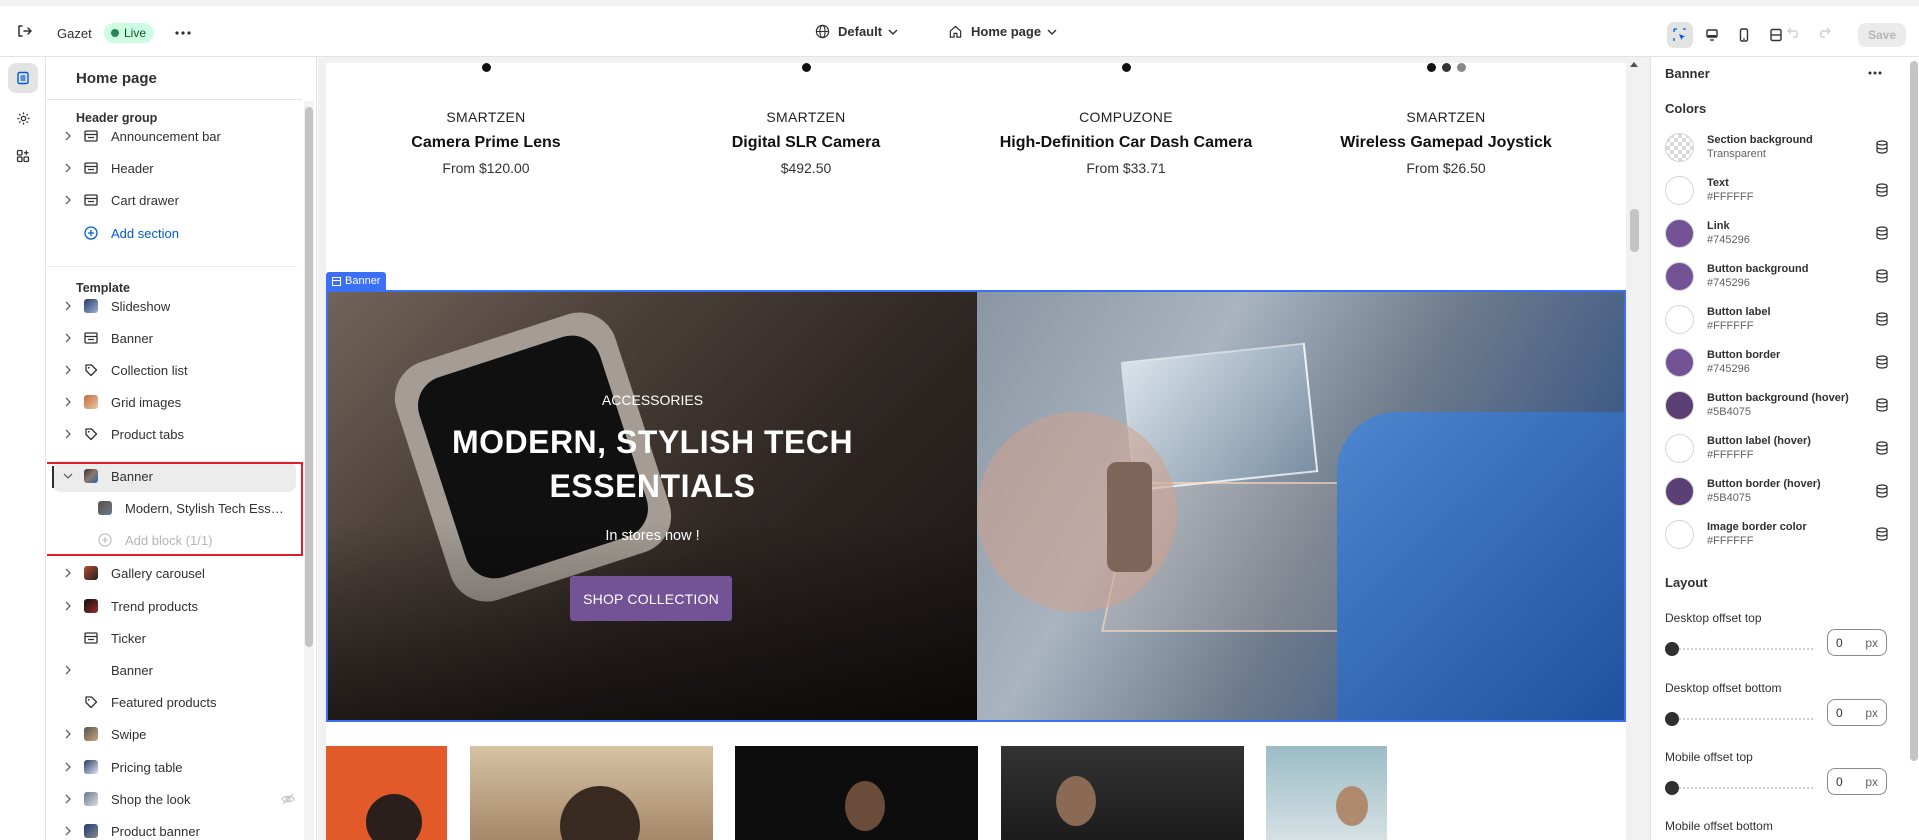 The height and width of the screenshot is (840, 1919). I want to click on sections-icon, so click(23, 78).